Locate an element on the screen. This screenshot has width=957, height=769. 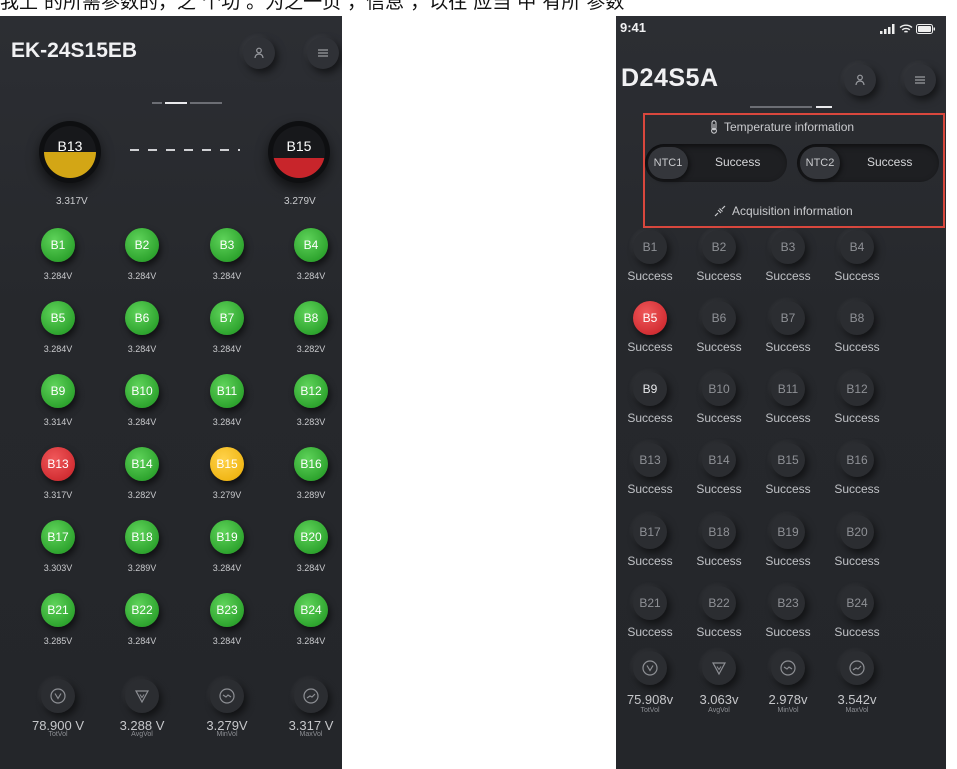
summary-label: AvgVol is located at coordinates (719, 710).